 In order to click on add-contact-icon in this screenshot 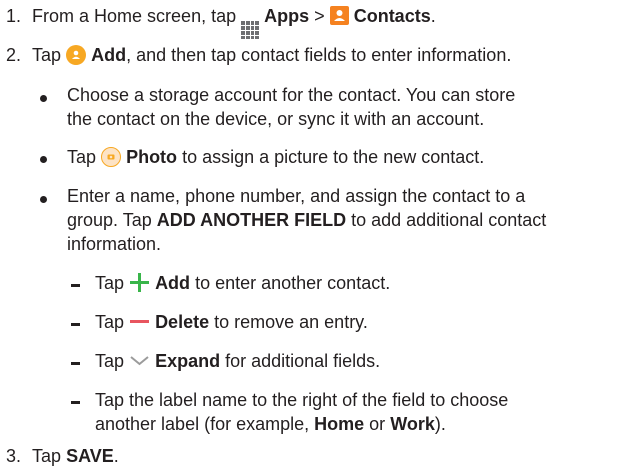, I will do `click(76, 55)`.